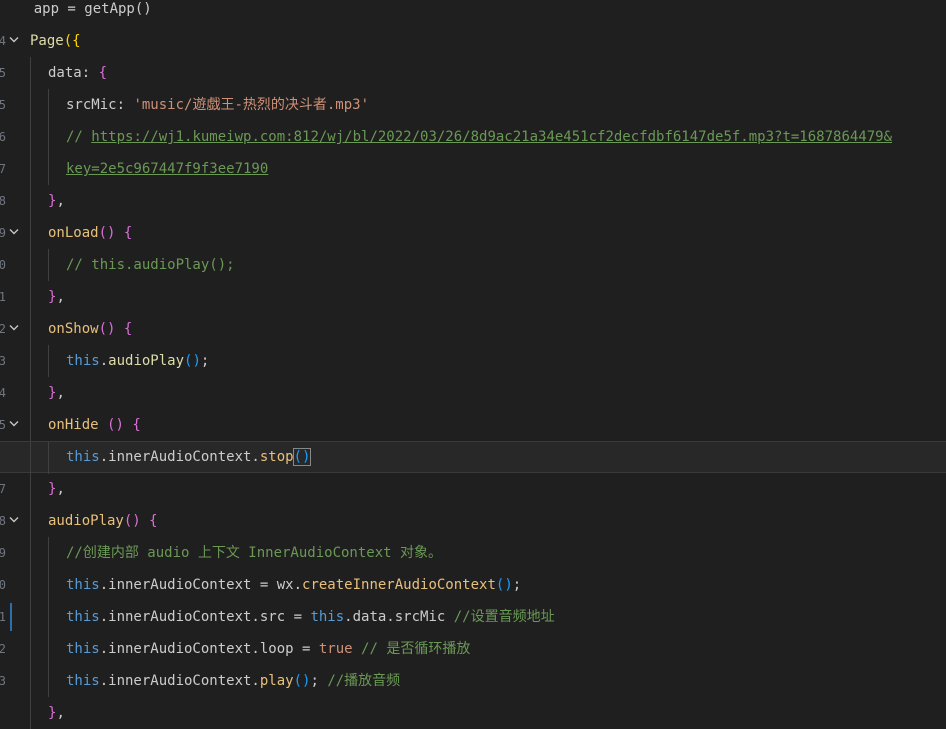  What do you see at coordinates (473, 169) in the screenshot?
I see `code-line-url2: key=2e5c967447f9f3ee7190` at bounding box center [473, 169].